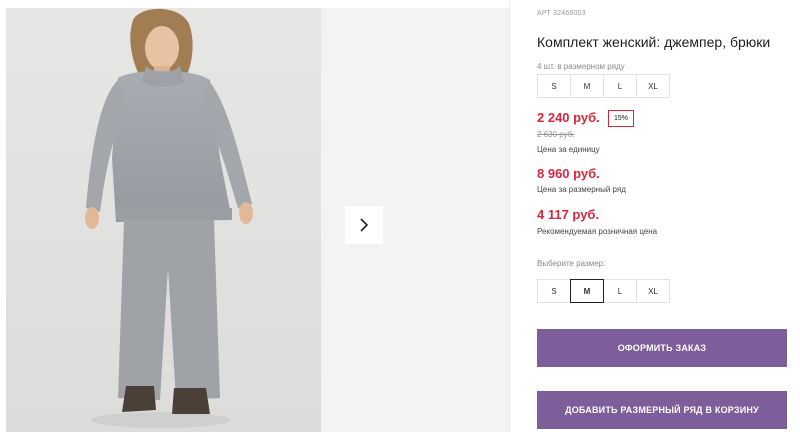  Describe the element at coordinates (653, 291) in the screenshot. I see `size-option-xl: XL` at that location.